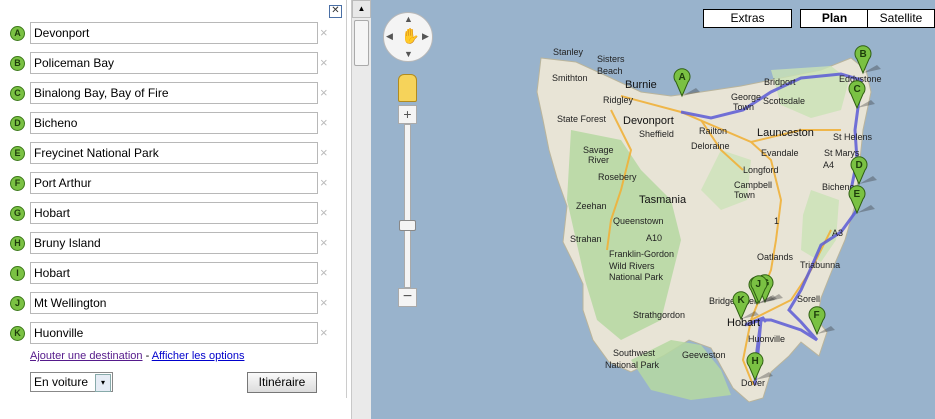  I want to click on scroll-up-icon: ▲, so click(361, 9).